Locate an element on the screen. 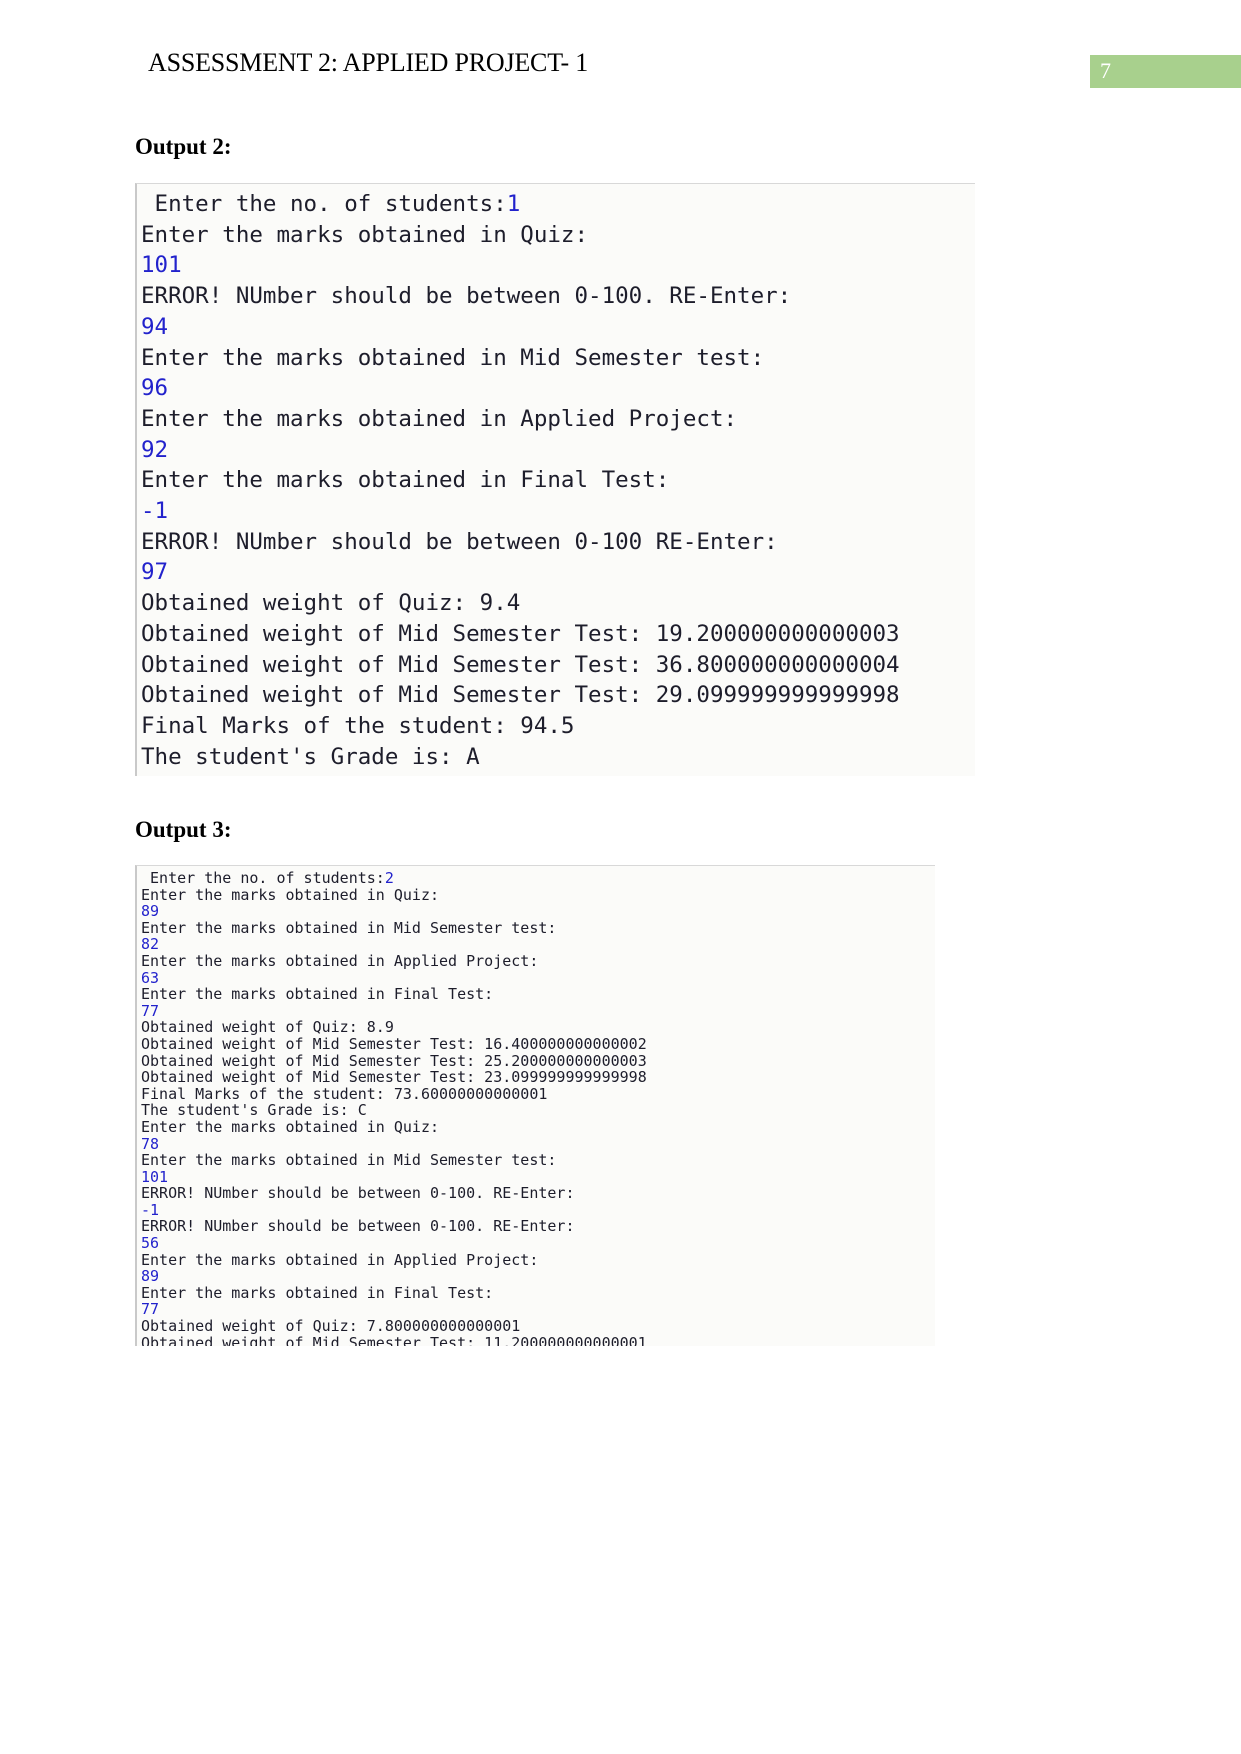 The width and height of the screenshot is (1241, 1754). console-user-input: 94 is located at coordinates (155, 326).